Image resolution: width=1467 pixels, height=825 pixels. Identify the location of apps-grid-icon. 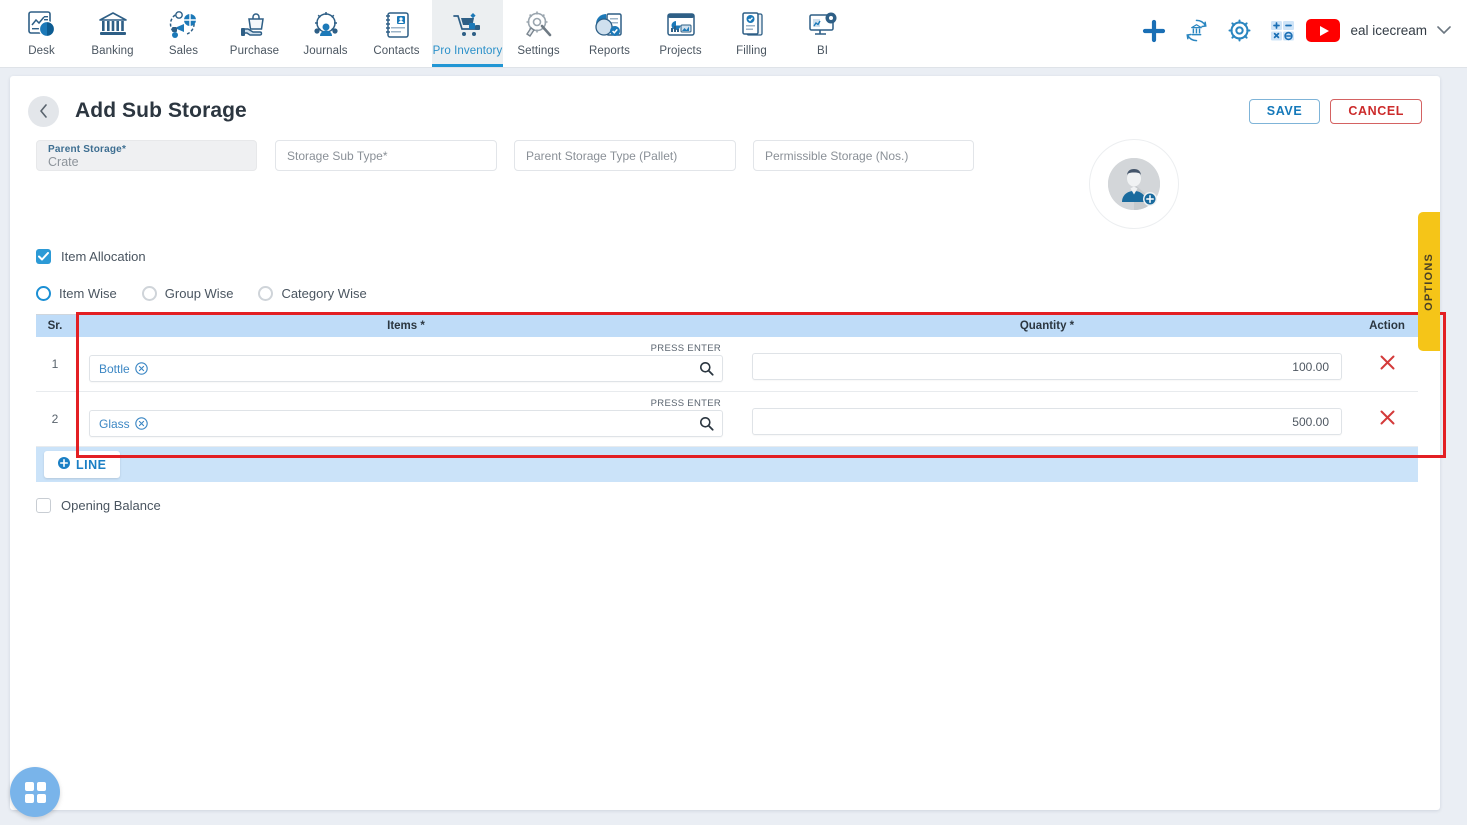
(35, 792).